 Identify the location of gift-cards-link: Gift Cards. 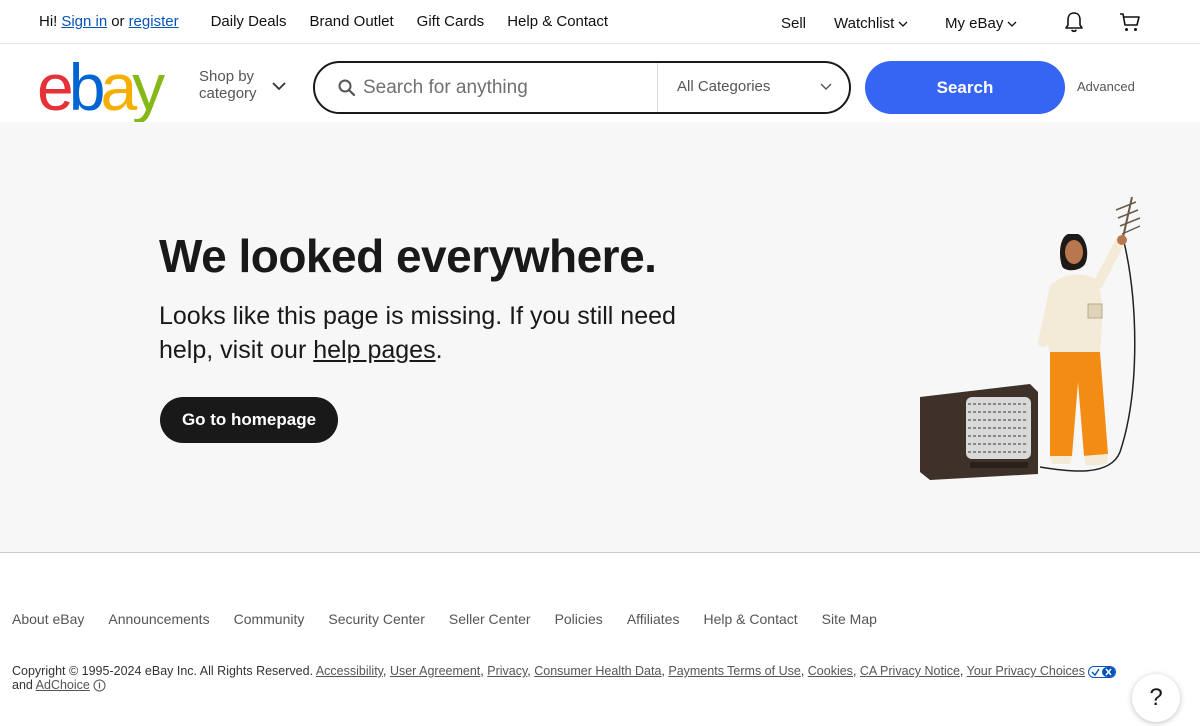
(451, 21).